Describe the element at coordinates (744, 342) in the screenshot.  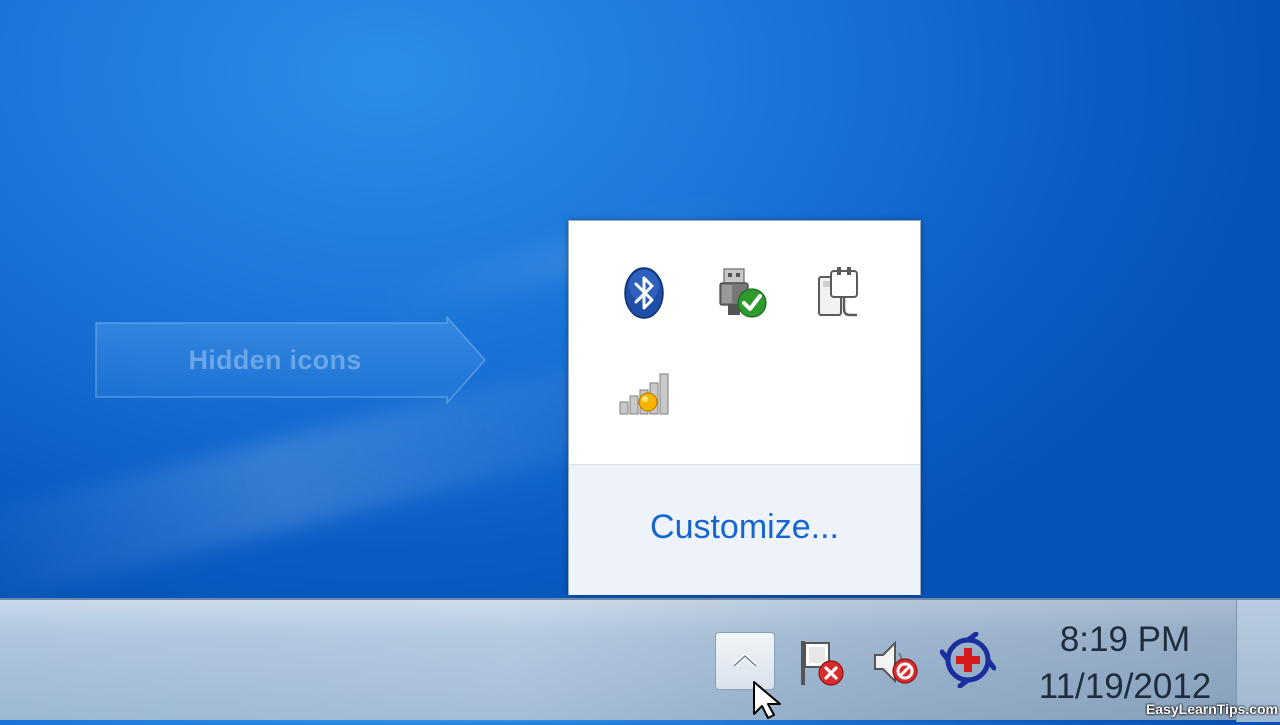
I see `hidden-icons-grid` at that location.